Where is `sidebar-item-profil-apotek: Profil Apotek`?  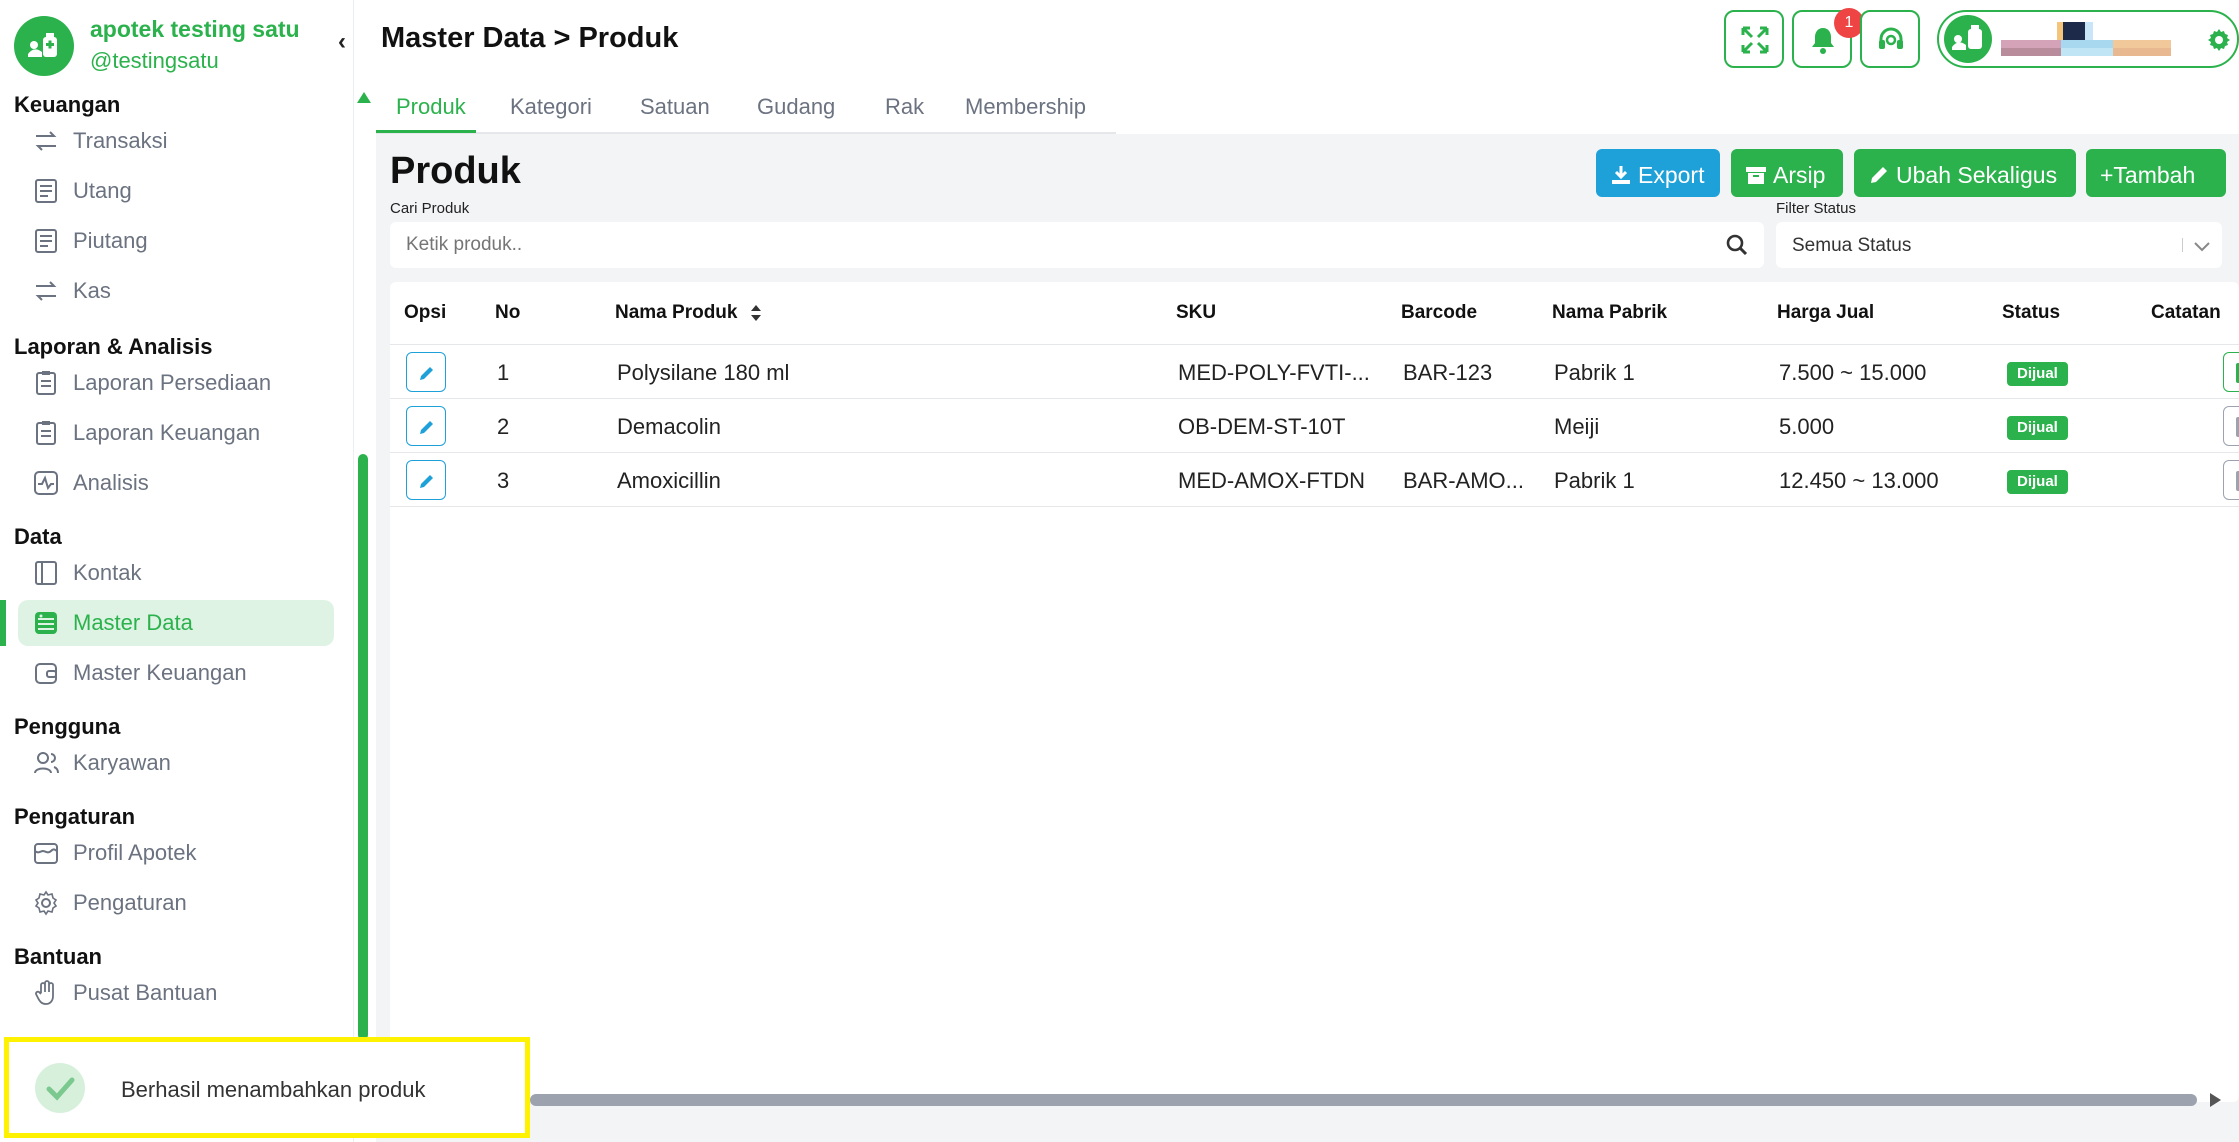 sidebar-item-profil-apotek: Profil Apotek is located at coordinates (176, 853).